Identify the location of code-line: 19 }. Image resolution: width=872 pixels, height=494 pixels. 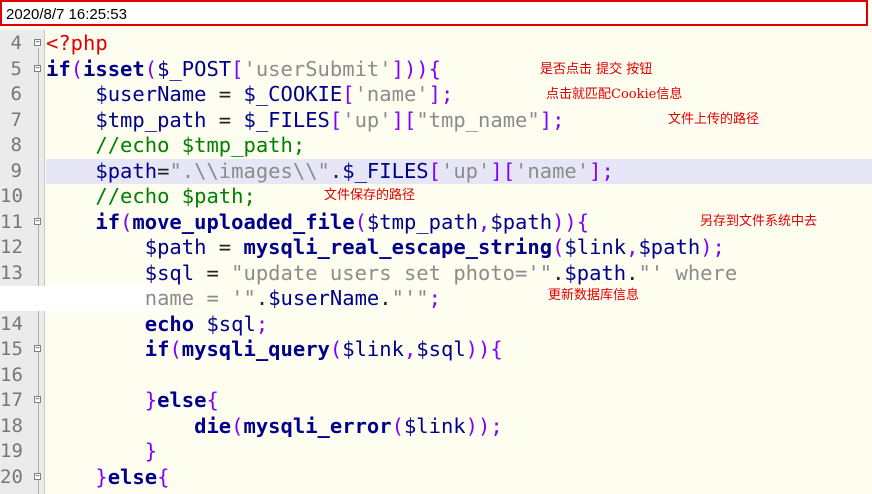
(436, 452).